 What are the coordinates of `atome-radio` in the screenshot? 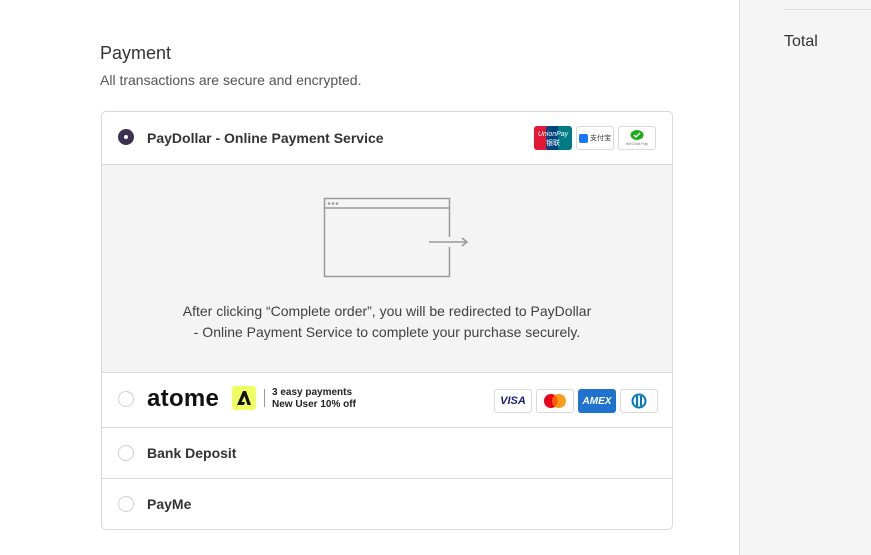 It's located at (126, 399).